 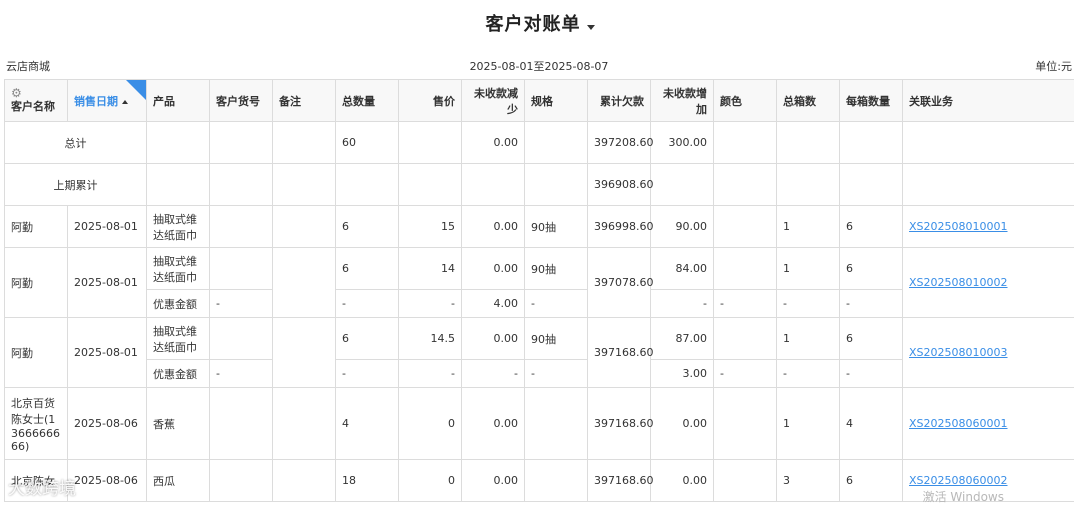 What do you see at coordinates (36, 100) in the screenshot?
I see `col-customer: ⚙ 客户名称` at bounding box center [36, 100].